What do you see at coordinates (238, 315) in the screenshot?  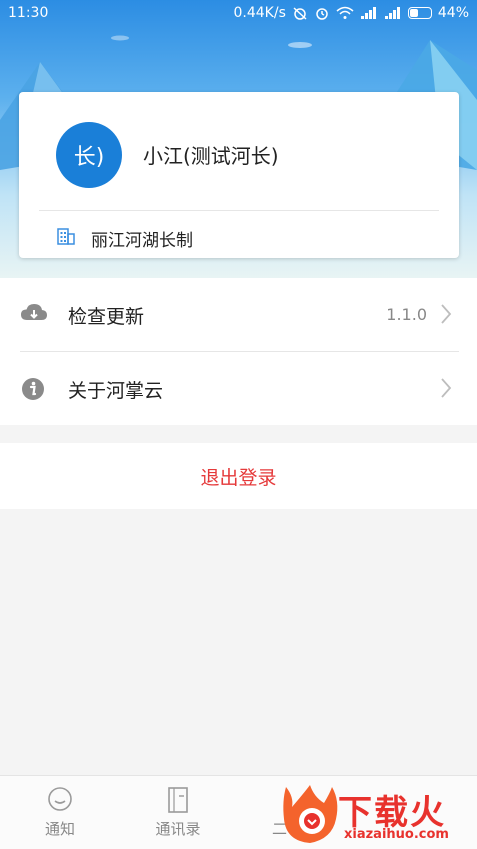 I see `check-update-item: 检查更新 1.1.0` at bounding box center [238, 315].